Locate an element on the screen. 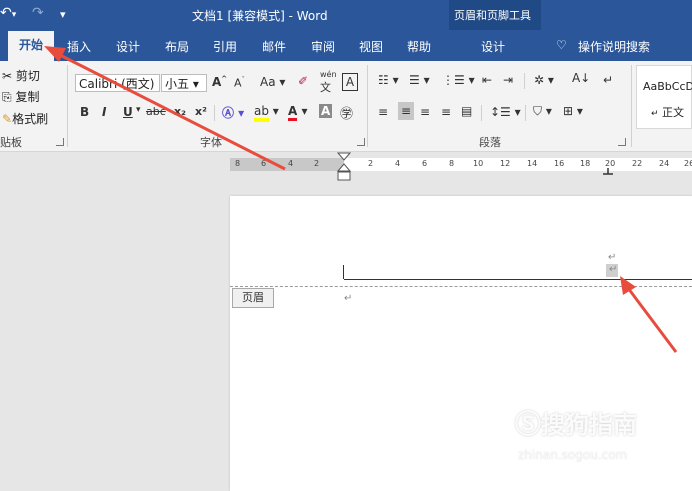 The image size is (692, 491). arrow-to-home-tab is located at coordinates (171, 111).